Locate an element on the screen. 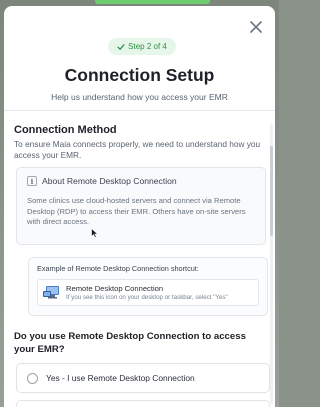  section-title: Connection Method is located at coordinates (65, 130).